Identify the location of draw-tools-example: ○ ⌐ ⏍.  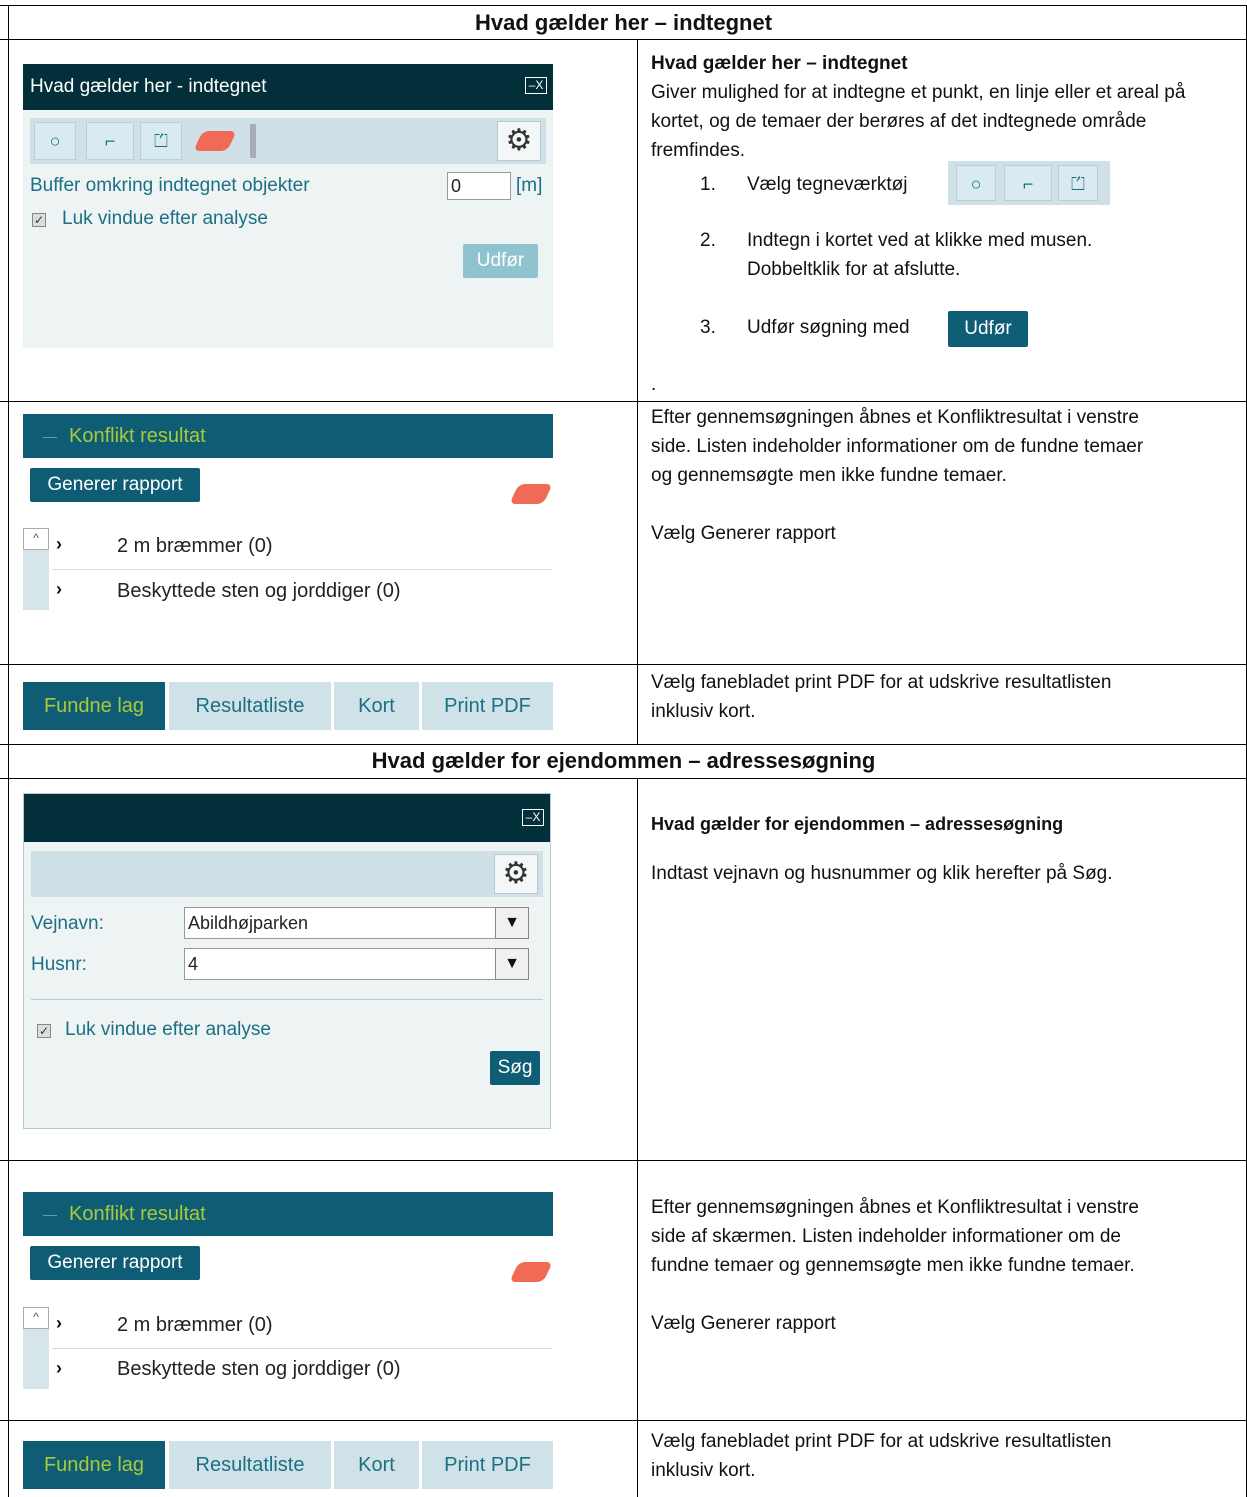
(1029, 183).